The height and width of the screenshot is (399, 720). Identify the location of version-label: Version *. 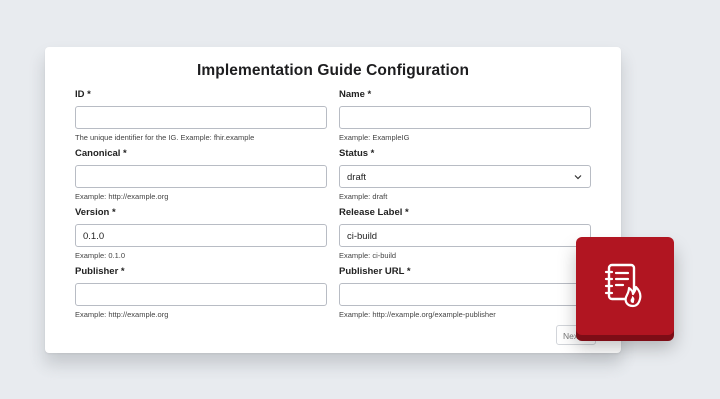
(95, 212).